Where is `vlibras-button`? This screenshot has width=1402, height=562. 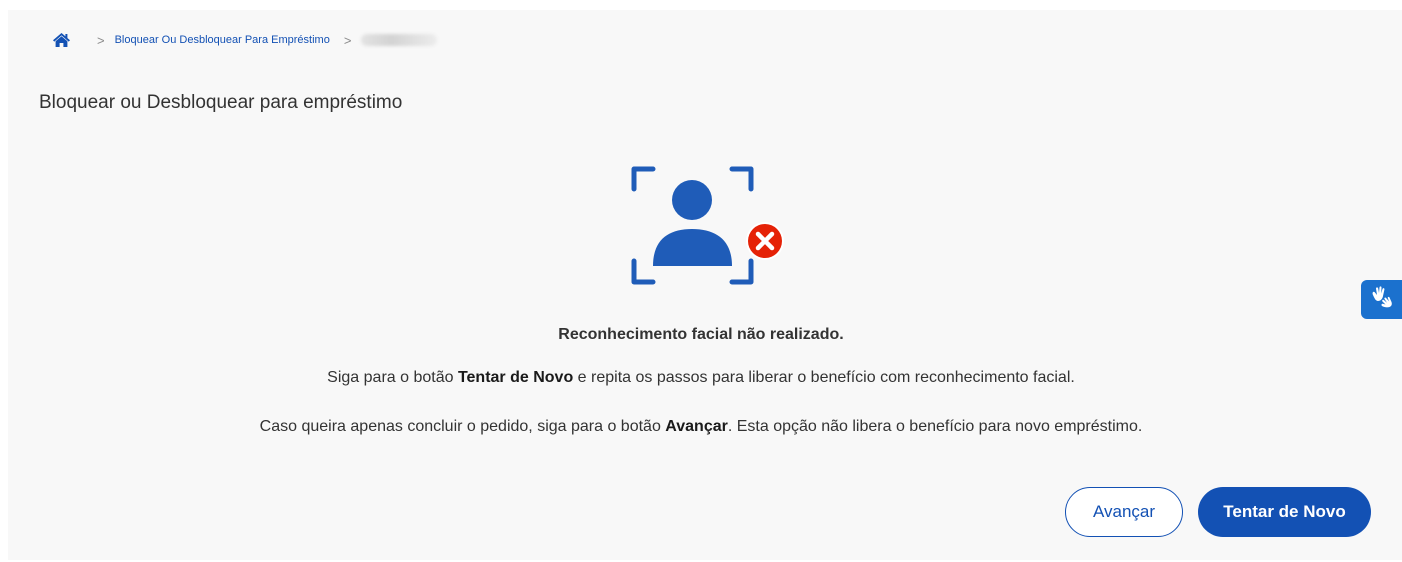
vlibras-button is located at coordinates (1381, 299).